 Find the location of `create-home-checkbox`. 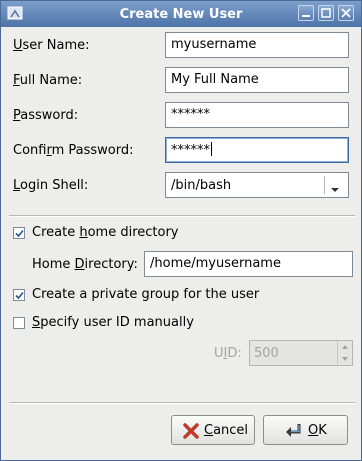

create-home-checkbox is located at coordinates (19, 233).